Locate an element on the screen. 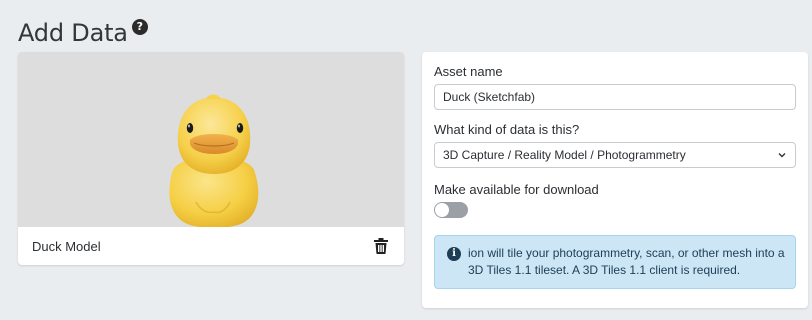  page-header: Add Data ? is located at coordinates (83, 33).